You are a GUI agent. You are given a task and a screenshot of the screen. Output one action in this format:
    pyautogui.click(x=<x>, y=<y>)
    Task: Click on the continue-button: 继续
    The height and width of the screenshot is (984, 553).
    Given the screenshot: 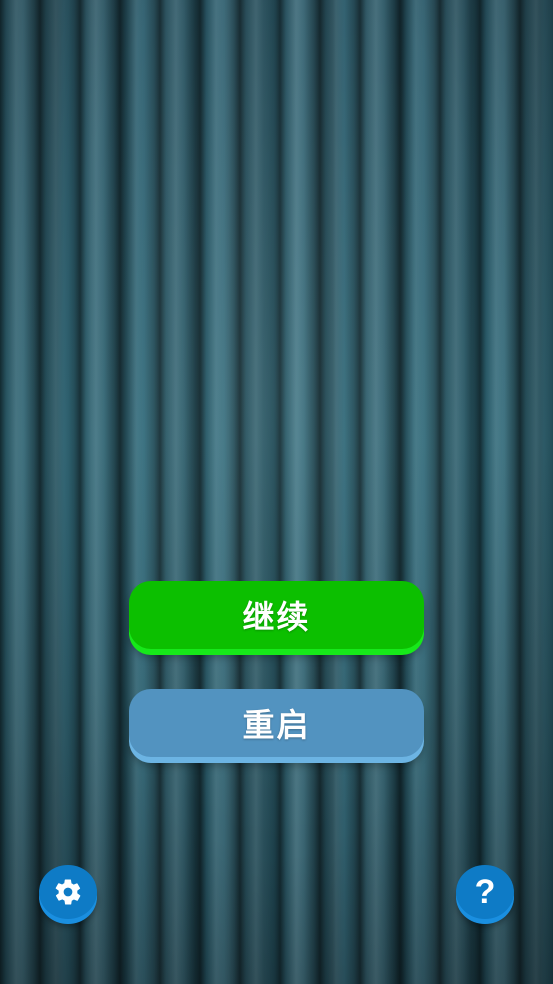 What is the action you would take?
    pyautogui.click(x=276, y=615)
    